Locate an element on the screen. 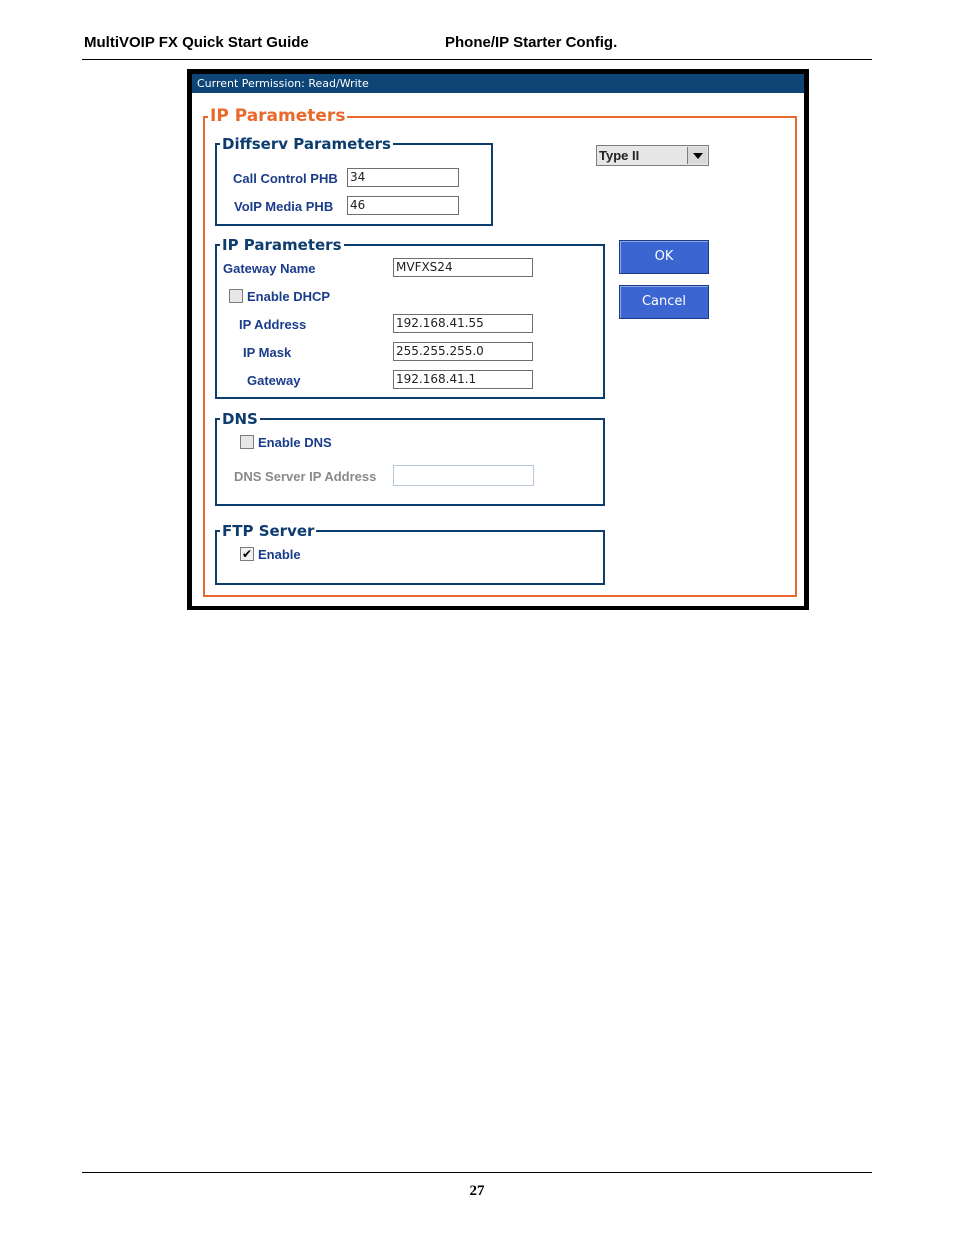 This screenshot has width=954, height=1235. voip-media-phb-label: VoIP Media PHB is located at coordinates (284, 206).